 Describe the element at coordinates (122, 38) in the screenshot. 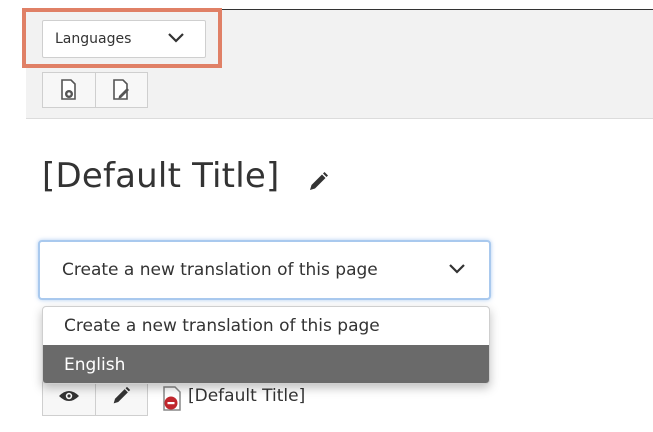

I see `highlight-annotation-box` at that location.